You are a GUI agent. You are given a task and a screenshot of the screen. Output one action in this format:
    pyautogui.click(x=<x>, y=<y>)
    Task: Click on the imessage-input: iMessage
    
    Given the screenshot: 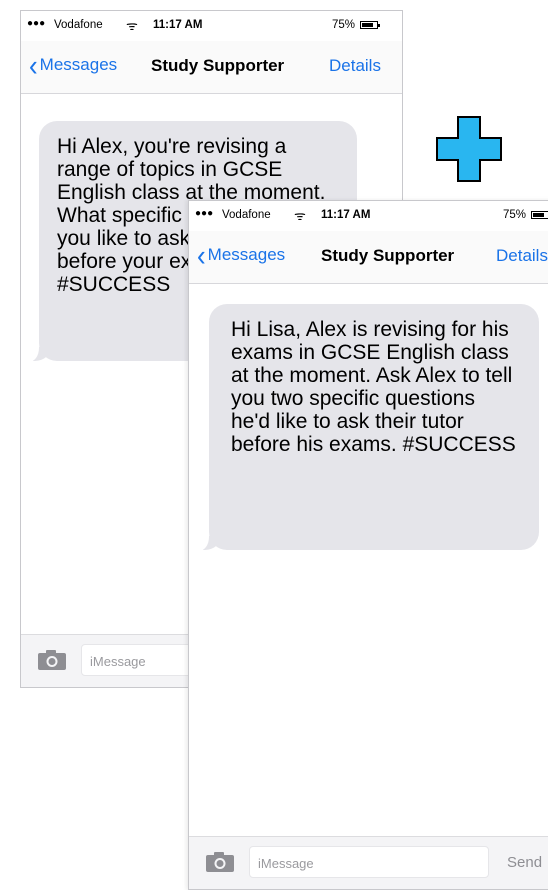 What is the action you would take?
    pyautogui.click(x=369, y=862)
    